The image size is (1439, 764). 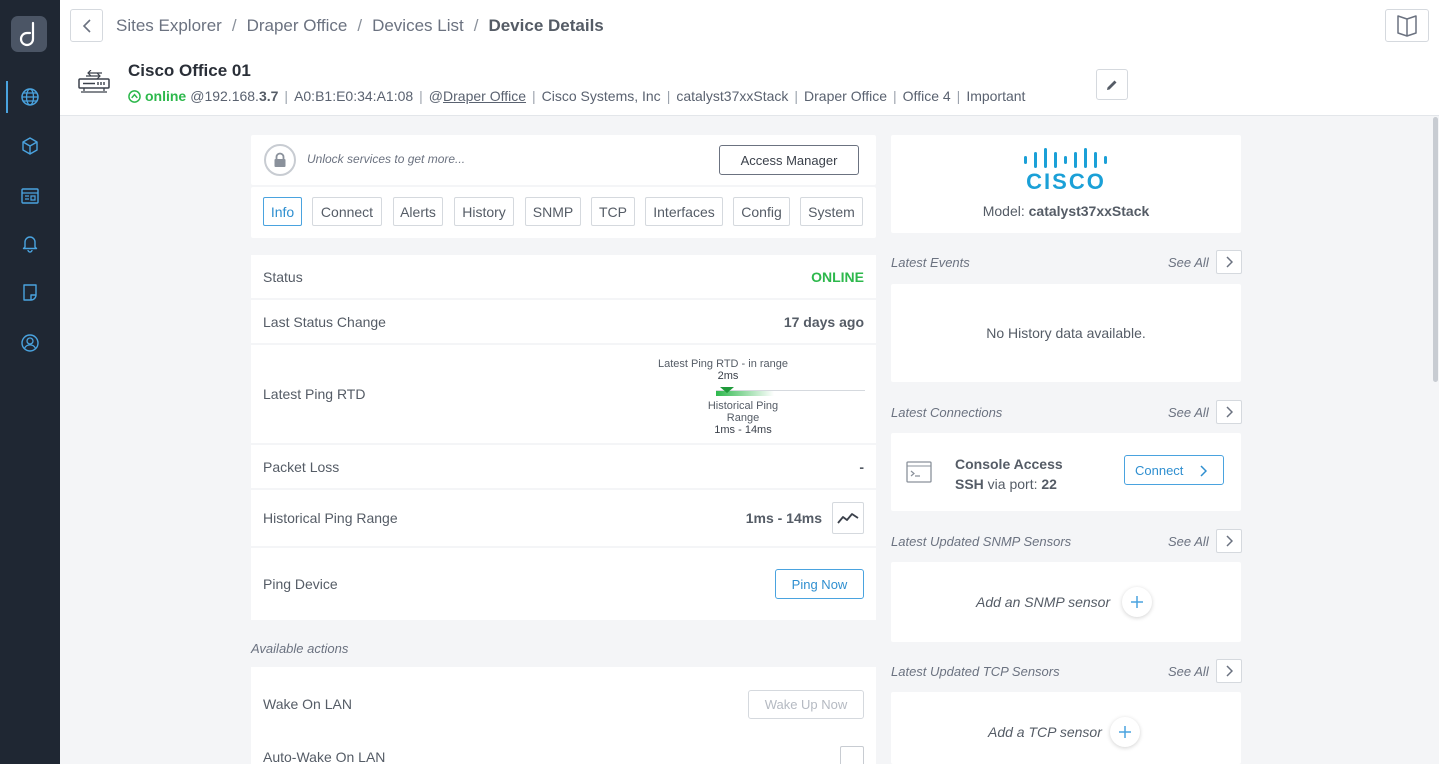 I want to click on ping-marker-icon, so click(x=727, y=390).